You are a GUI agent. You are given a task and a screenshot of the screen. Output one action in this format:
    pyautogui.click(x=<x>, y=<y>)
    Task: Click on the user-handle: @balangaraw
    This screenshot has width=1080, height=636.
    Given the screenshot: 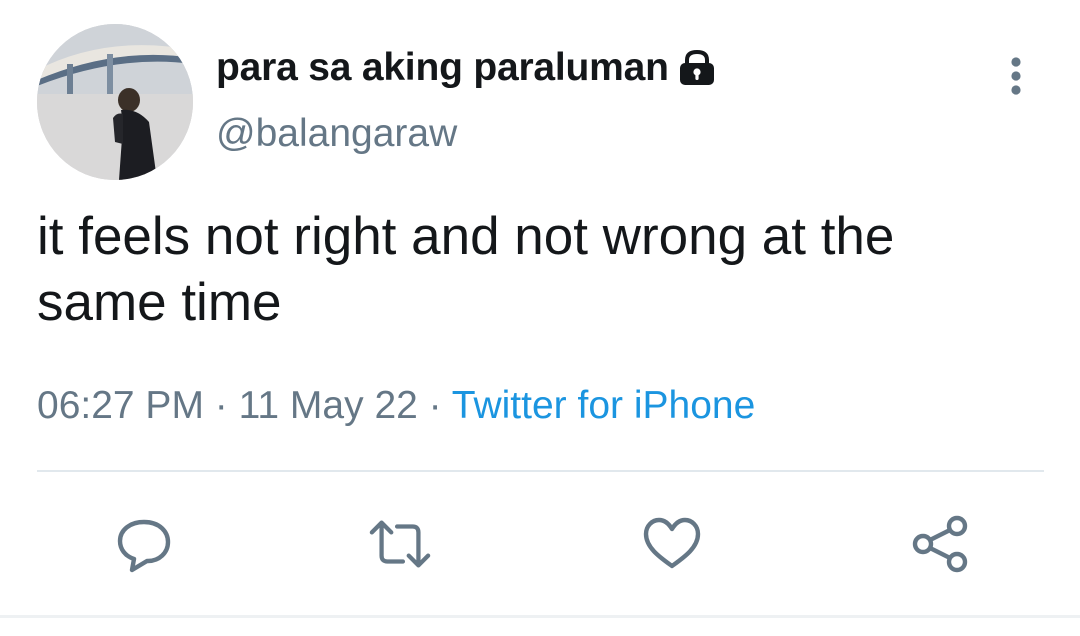 What is the action you would take?
    pyautogui.click(x=336, y=134)
    